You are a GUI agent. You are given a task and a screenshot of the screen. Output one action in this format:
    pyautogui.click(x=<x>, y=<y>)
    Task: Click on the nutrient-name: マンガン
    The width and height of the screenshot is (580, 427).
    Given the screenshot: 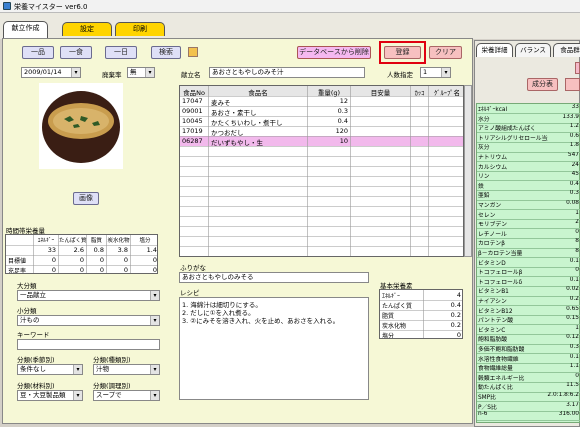 What is the action you would take?
    pyautogui.click(x=490, y=206)
    